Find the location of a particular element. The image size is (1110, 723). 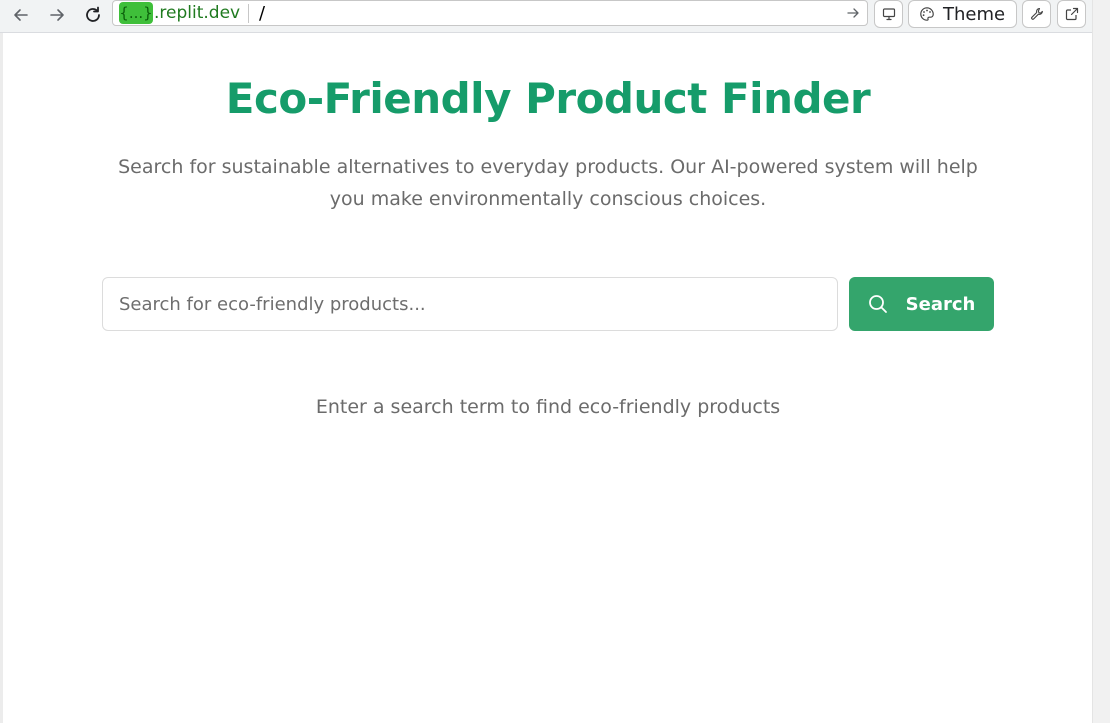

monitor-icon is located at coordinates (888, 14).